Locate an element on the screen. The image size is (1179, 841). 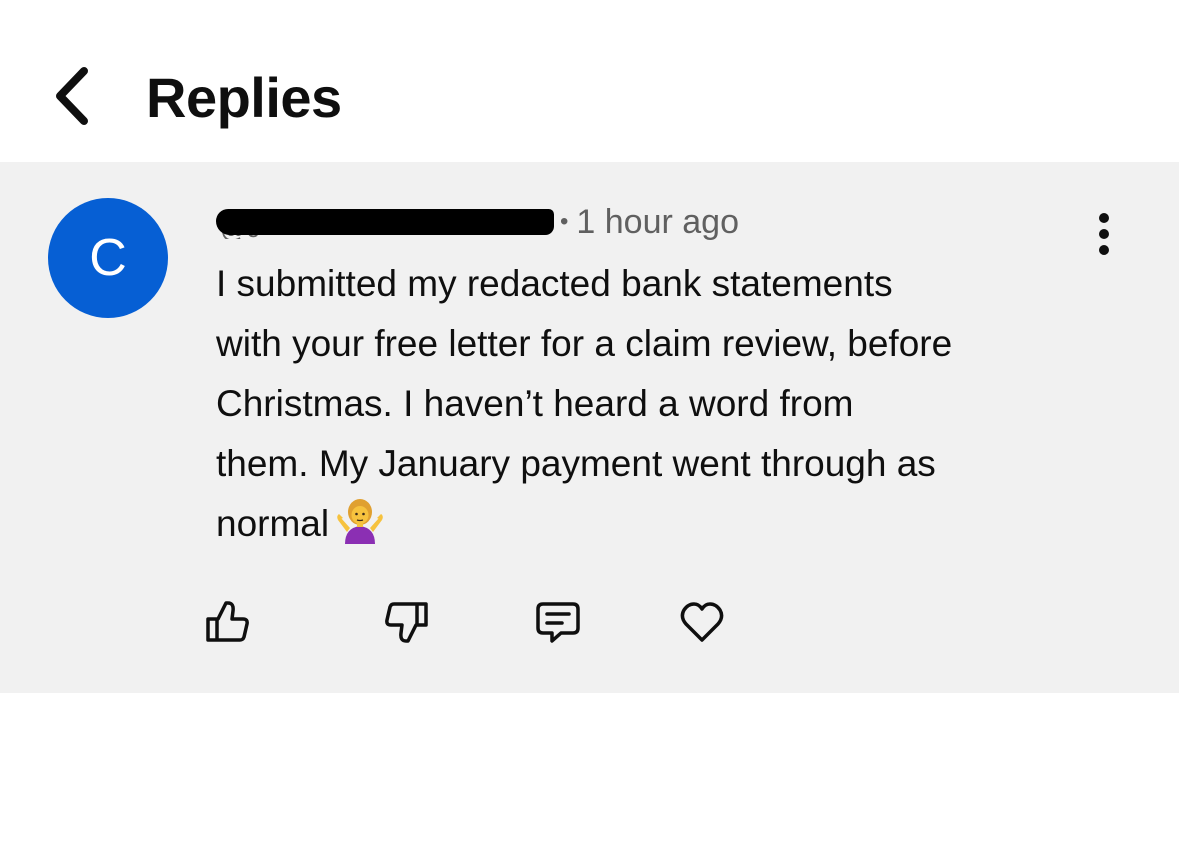
thumbs-down-icon is located at coordinates (406, 622).